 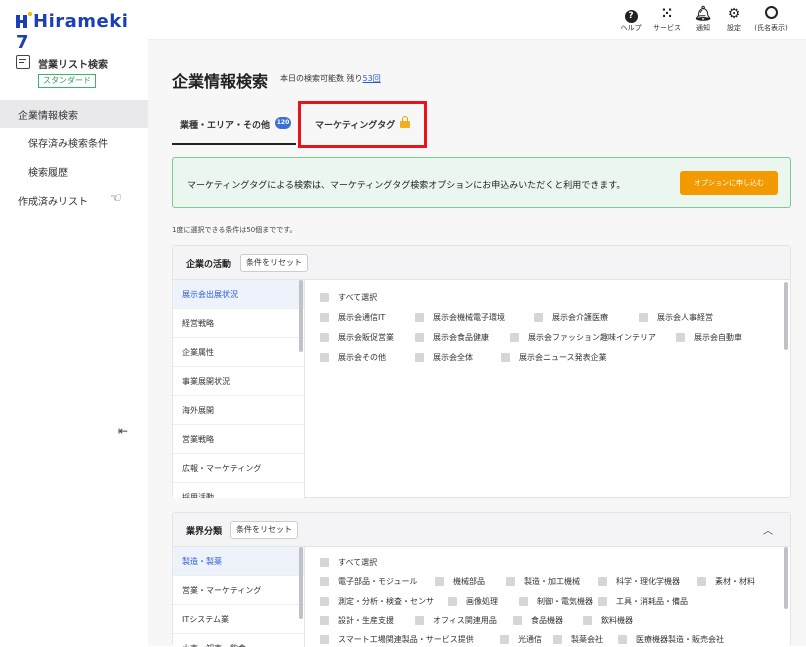 What do you see at coordinates (473, 601) in the screenshot?
I see `option-checkbox: 画像処理` at bounding box center [473, 601].